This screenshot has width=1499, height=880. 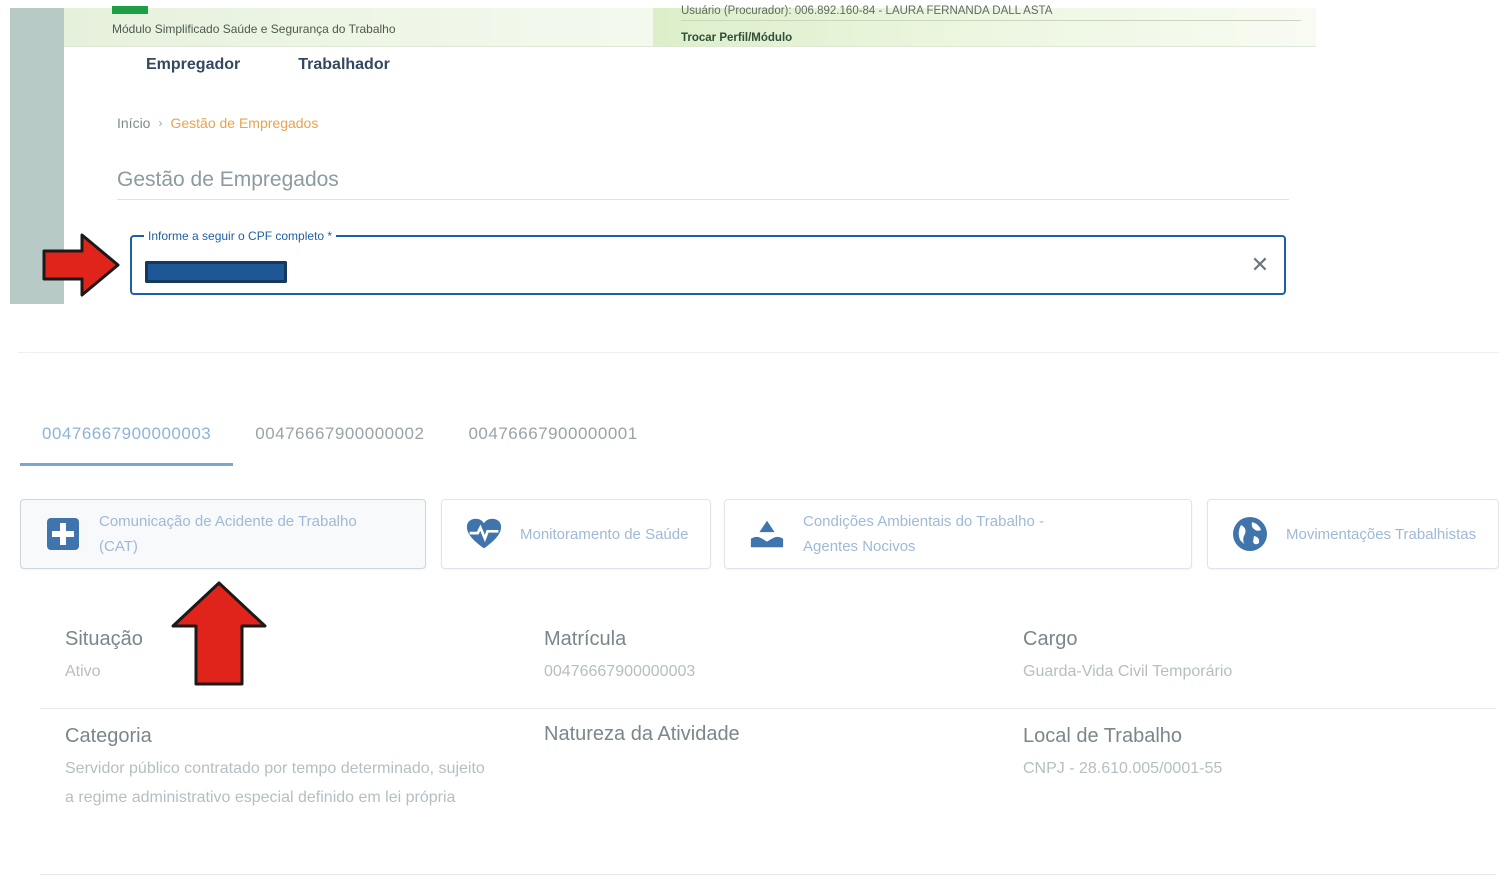 I want to click on tab-matricula-1: 00476667900000003, so click(x=127, y=438).